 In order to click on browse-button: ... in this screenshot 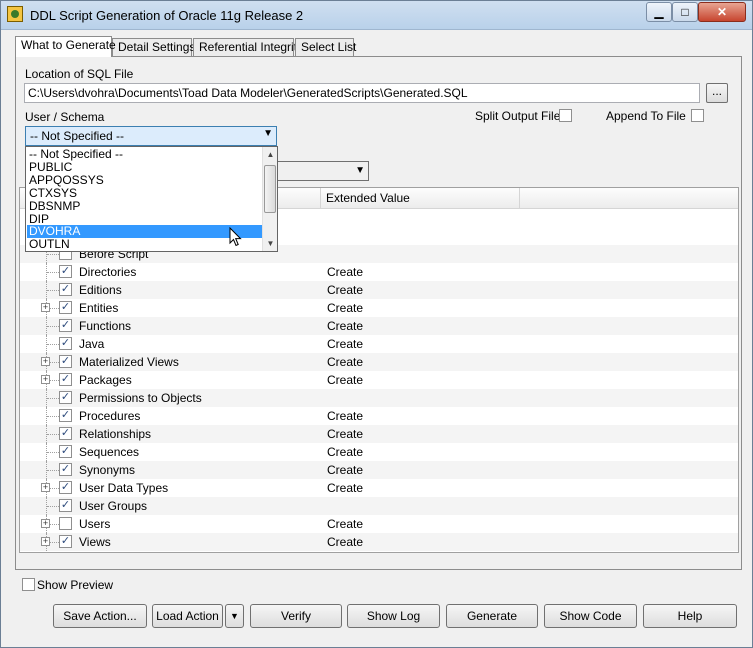, I will do `click(717, 93)`.